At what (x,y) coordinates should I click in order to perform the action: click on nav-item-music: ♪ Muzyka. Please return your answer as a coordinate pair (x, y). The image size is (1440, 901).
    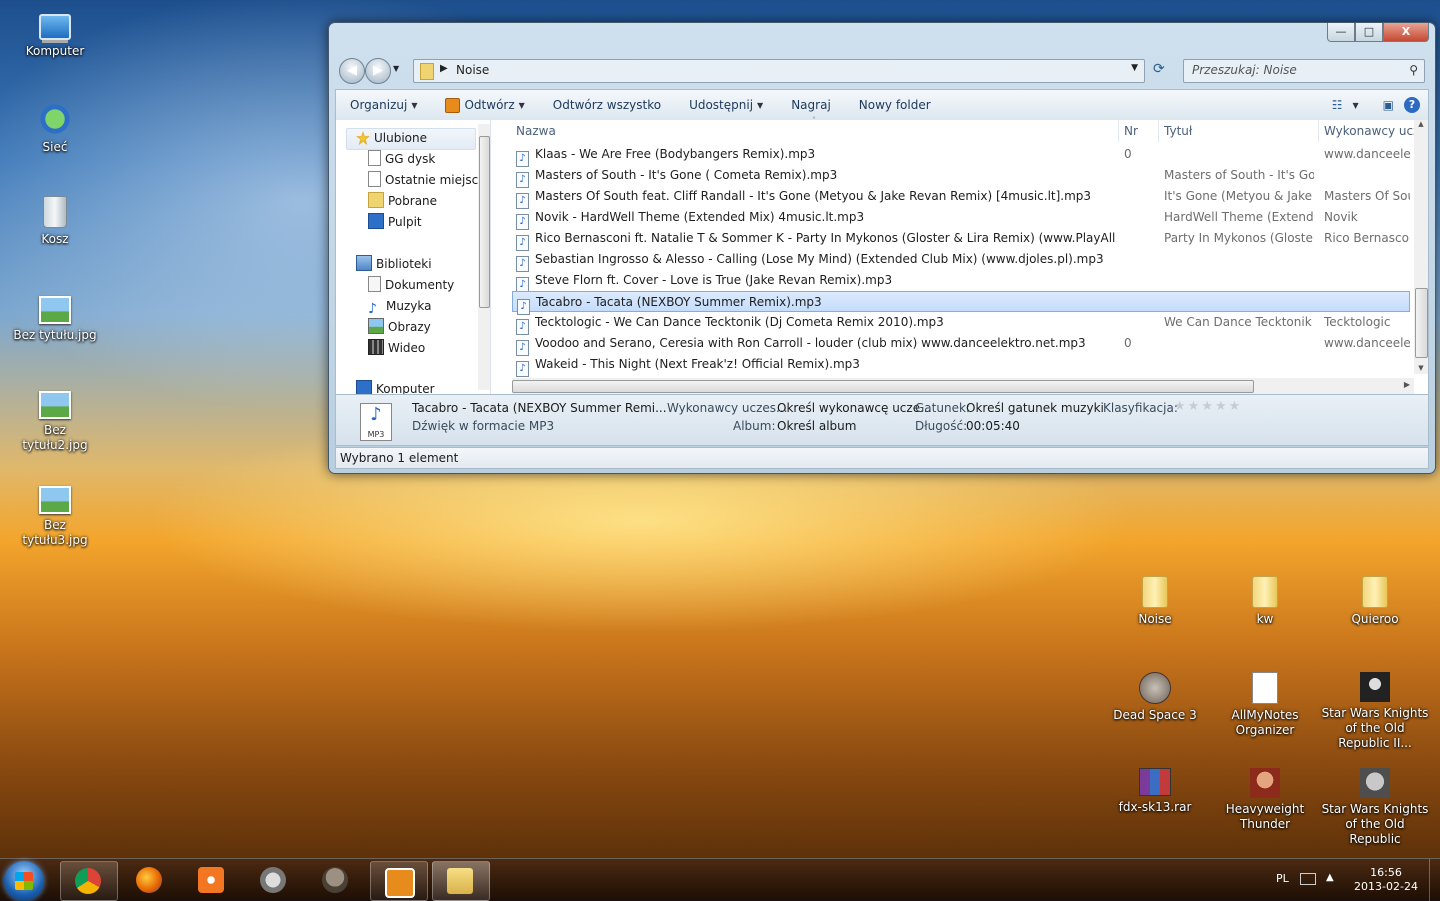
    Looking at the image, I should click on (399, 306).